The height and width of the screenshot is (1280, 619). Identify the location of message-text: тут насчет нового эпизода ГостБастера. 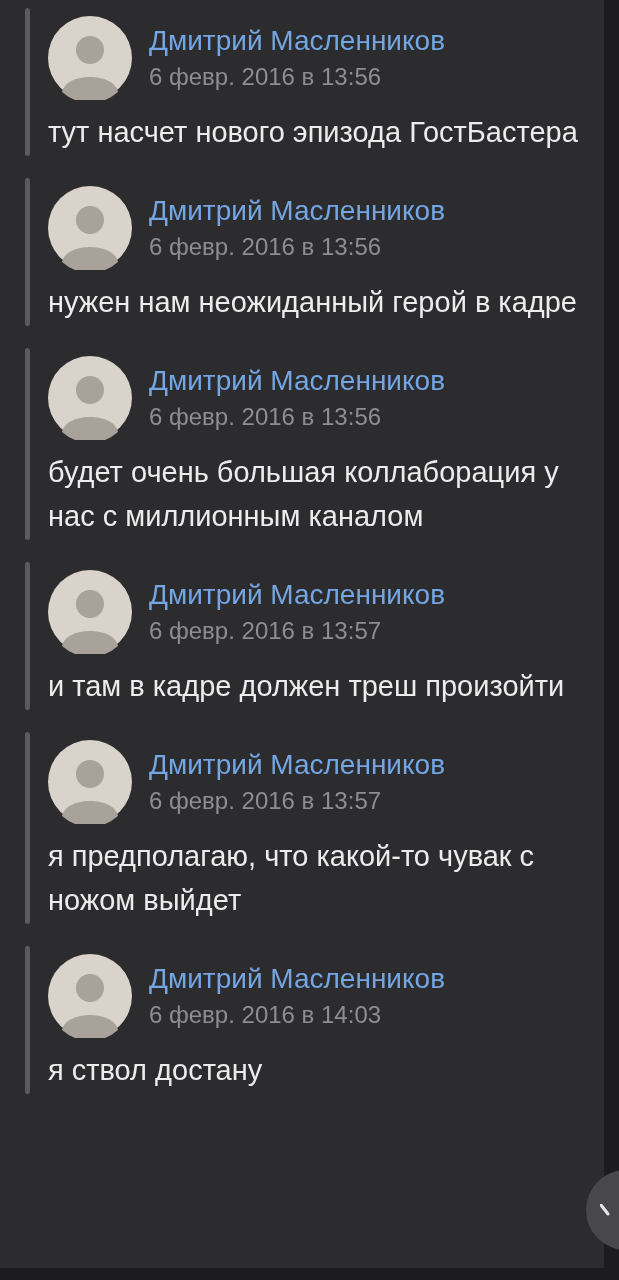
(313, 132).